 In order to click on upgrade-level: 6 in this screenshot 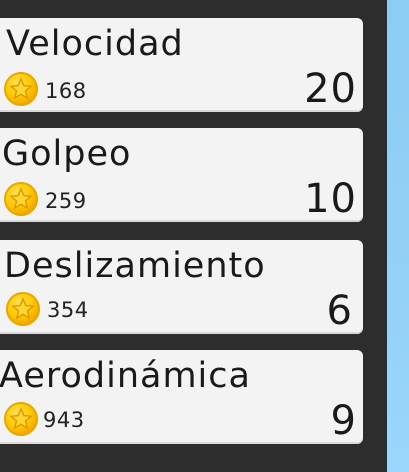, I will do `click(339, 311)`.